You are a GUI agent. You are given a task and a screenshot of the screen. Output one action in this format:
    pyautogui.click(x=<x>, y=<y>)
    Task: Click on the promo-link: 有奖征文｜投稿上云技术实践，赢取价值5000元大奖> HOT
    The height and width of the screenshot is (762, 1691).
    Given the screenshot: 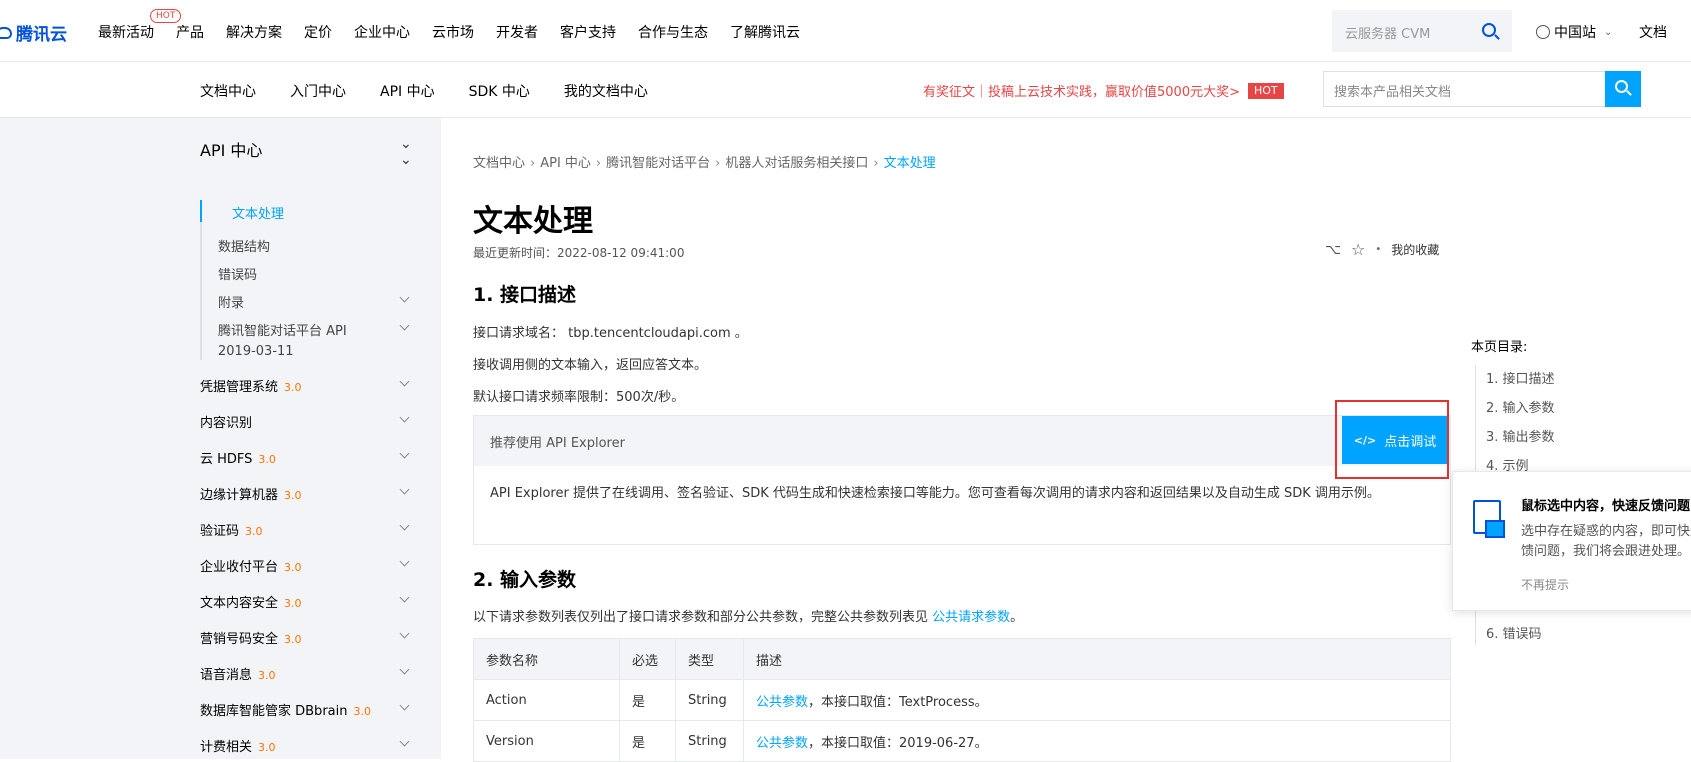 What is the action you would take?
    pyautogui.click(x=1103, y=90)
    